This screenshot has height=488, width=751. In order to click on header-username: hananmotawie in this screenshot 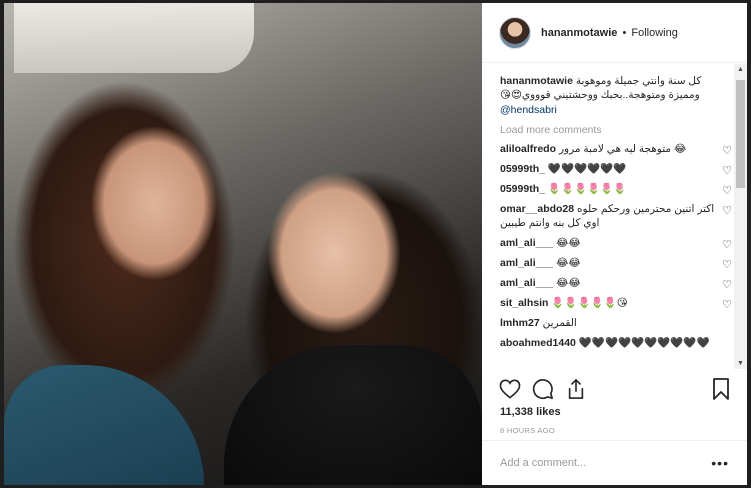, I will do `click(579, 33)`.